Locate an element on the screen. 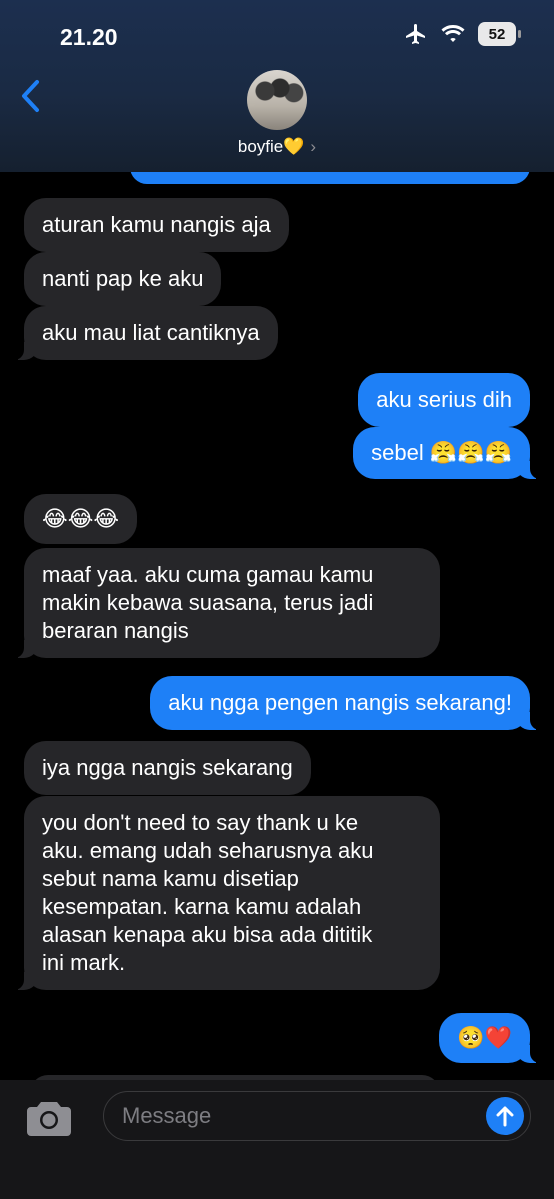 This screenshot has width=554, height=1199. chat-header: 21.20 52 boyfie💛 › is located at coordinates (277, 86).